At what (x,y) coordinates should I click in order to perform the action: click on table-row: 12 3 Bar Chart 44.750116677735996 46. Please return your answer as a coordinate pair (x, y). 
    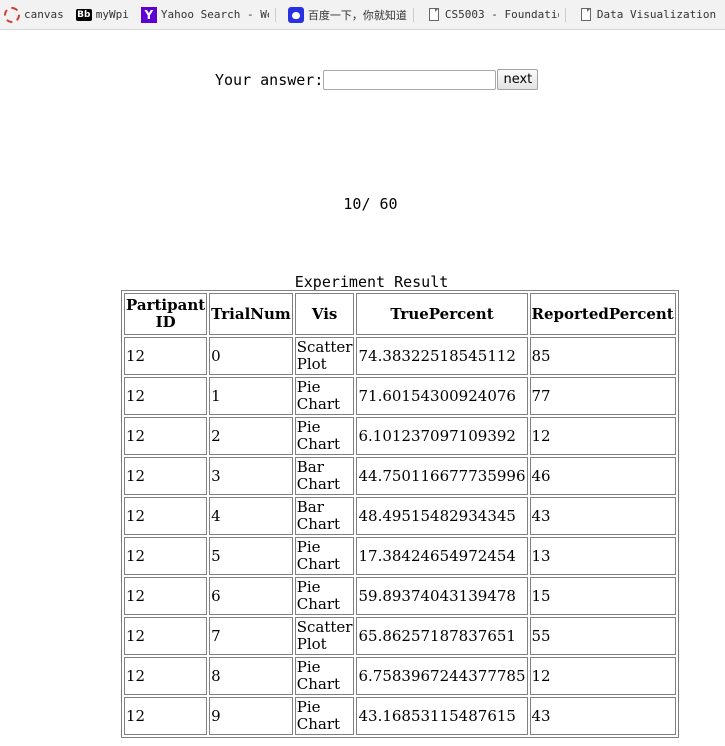
    Looking at the image, I should click on (400, 476).